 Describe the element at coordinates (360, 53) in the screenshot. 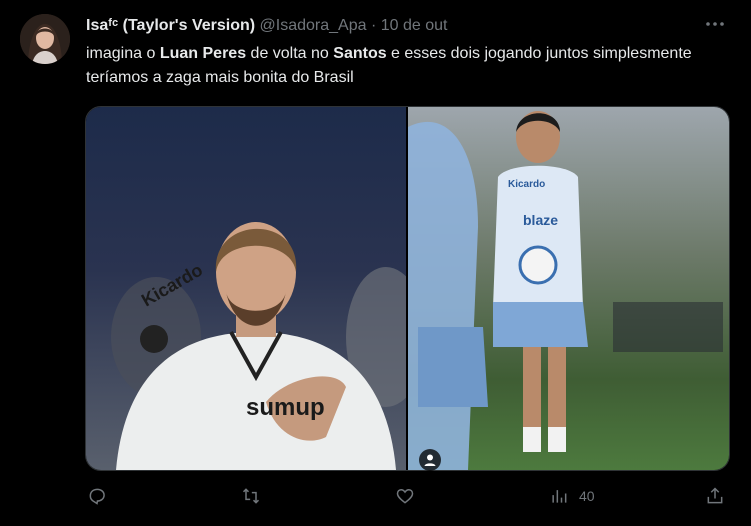

I see `tweet-text-bold-santos: Santos` at that location.